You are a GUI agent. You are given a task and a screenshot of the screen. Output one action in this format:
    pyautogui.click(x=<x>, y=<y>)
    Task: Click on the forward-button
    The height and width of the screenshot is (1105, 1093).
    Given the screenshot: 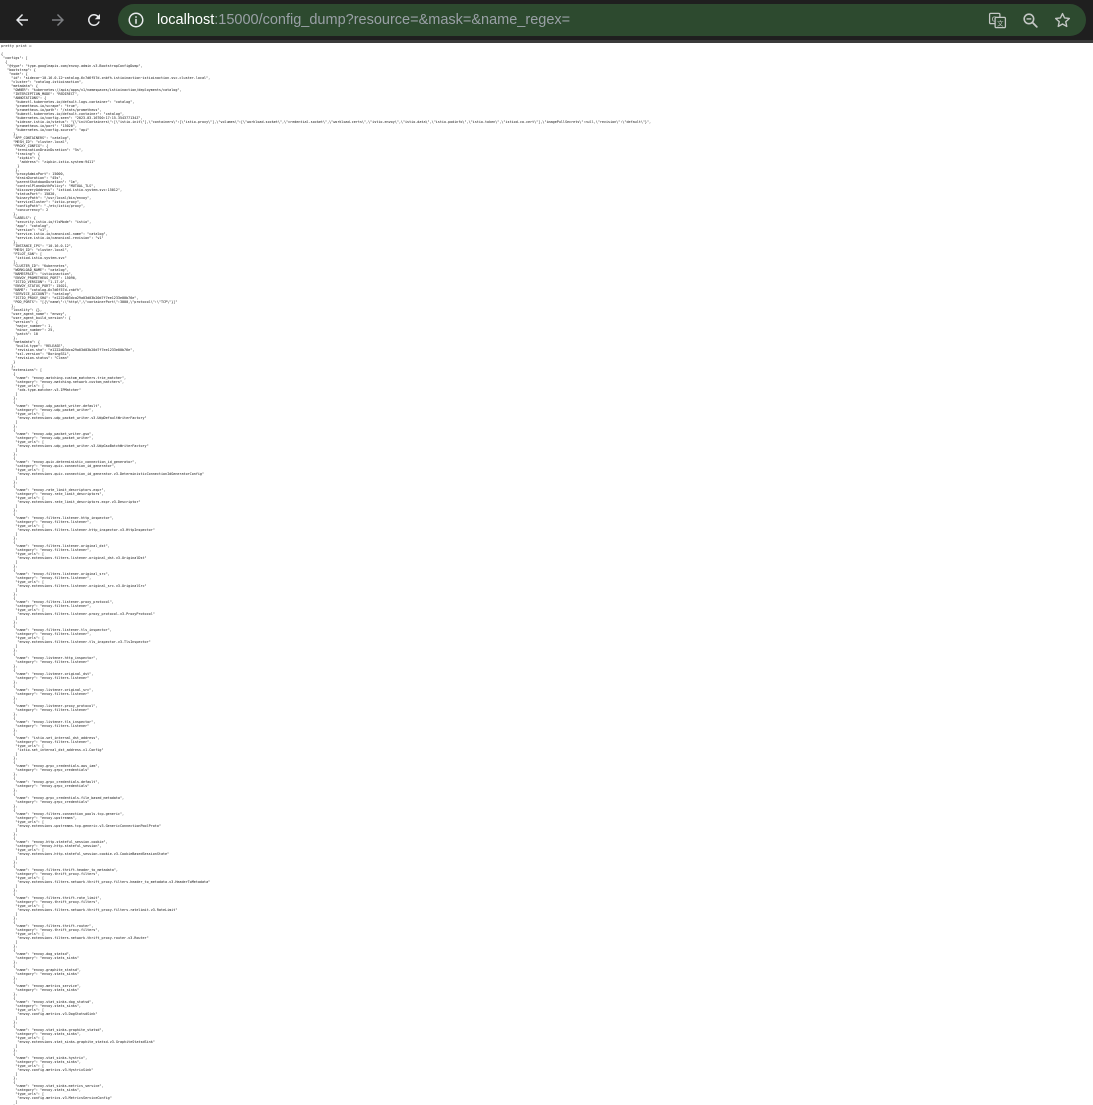 What is the action you would take?
    pyautogui.click(x=58, y=20)
    